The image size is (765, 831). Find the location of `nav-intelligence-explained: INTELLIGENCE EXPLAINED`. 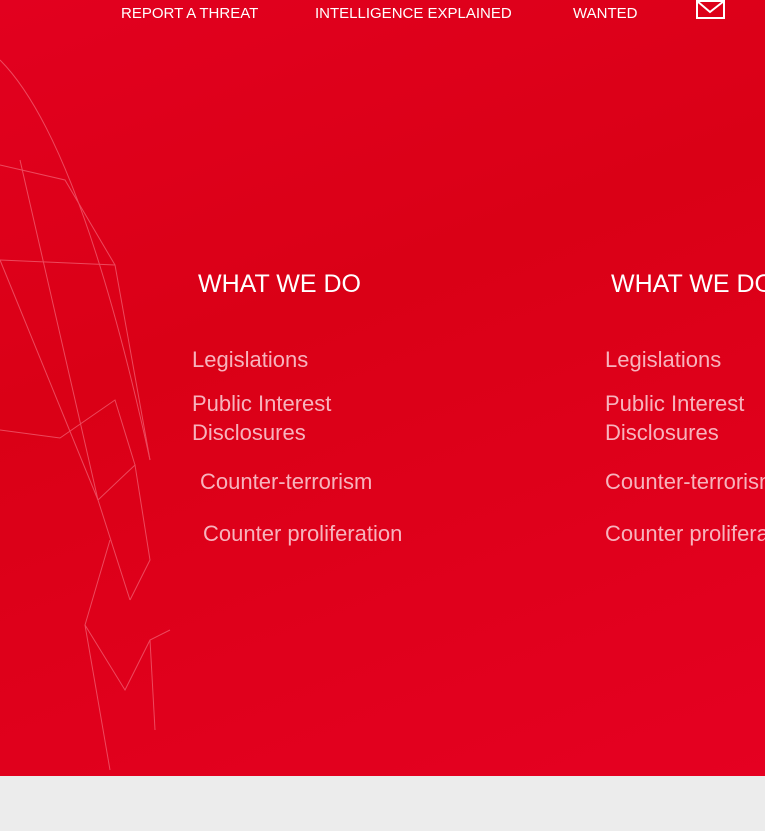

nav-intelligence-explained: INTELLIGENCE EXPLAINED is located at coordinates (413, 13).